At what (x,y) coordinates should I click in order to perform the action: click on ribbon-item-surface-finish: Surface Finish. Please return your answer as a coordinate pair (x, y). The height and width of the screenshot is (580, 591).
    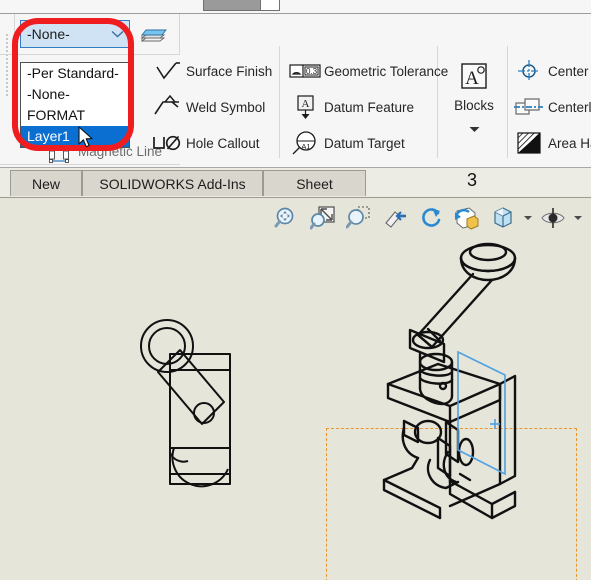
    Looking at the image, I should click on (211, 71).